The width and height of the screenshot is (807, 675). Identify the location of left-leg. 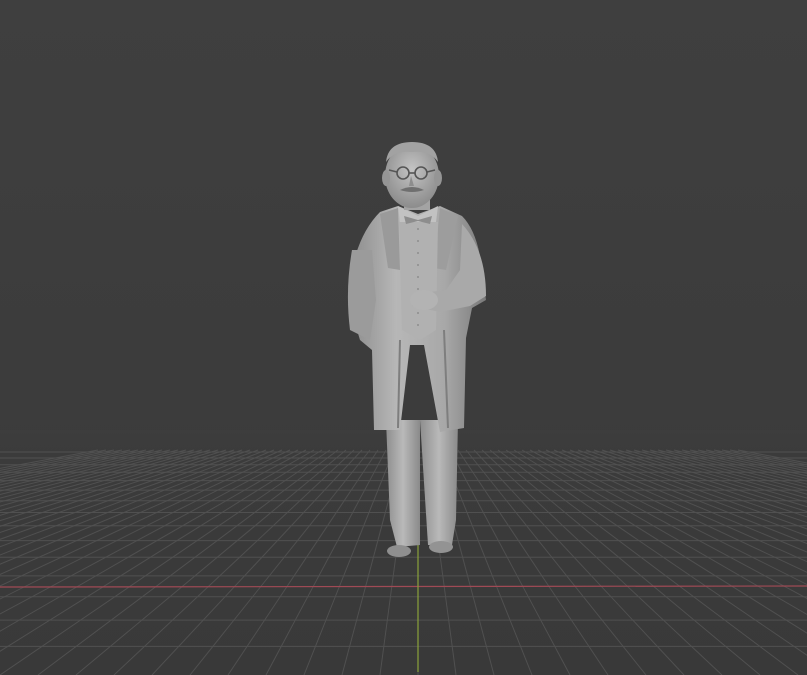
(403, 483).